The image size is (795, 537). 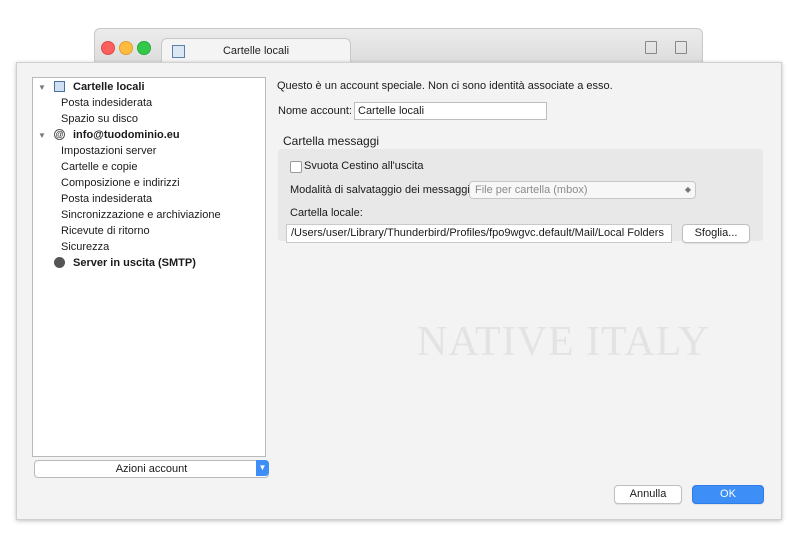 What do you see at coordinates (149, 247) in the screenshot?
I see `tree-item-security: Sicurezza` at bounding box center [149, 247].